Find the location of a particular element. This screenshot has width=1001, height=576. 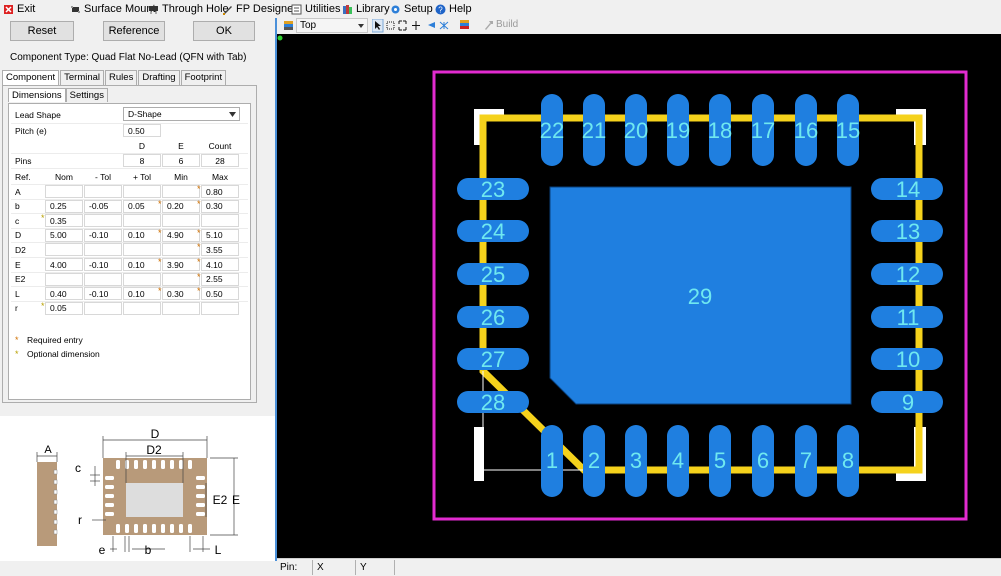

menu-through-hole: Through Hole is located at coordinates (188, 9).